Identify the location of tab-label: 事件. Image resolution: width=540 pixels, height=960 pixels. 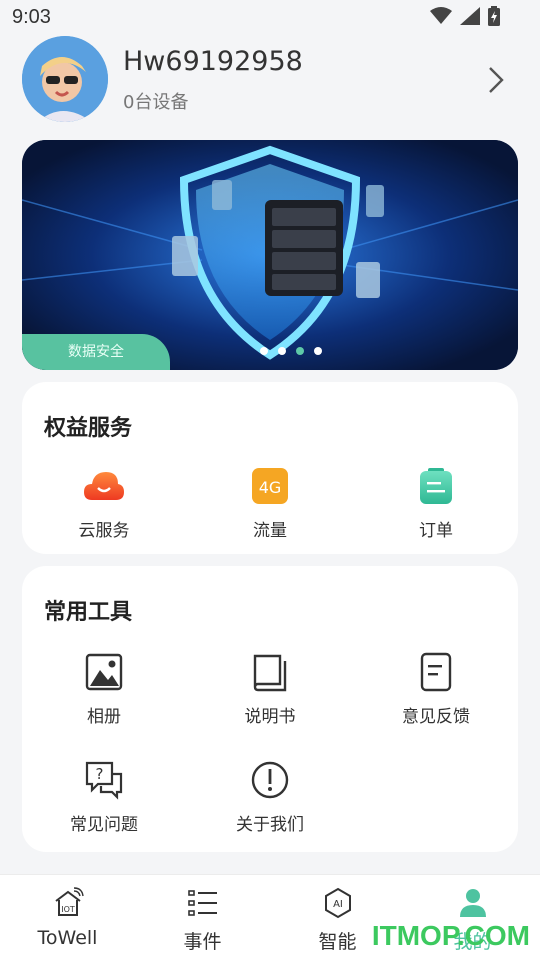
(202, 942).